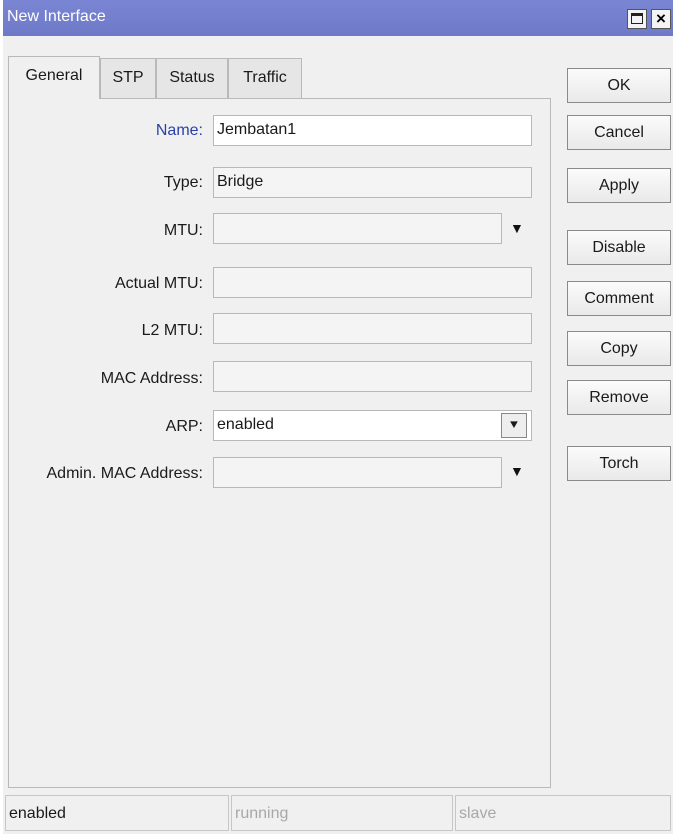 The image size is (673, 834). Describe the element at coordinates (183, 182) in the screenshot. I see `type-label: Type:` at that location.